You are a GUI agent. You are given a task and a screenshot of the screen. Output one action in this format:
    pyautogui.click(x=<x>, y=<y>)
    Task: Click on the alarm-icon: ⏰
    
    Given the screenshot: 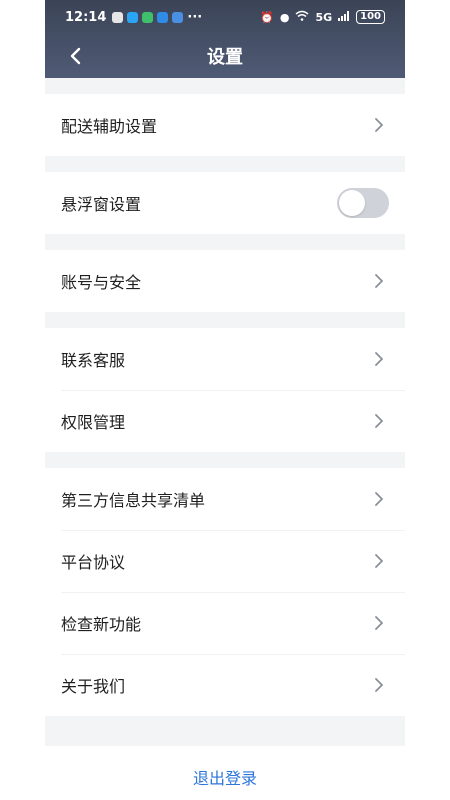 What is the action you would take?
    pyautogui.click(x=267, y=17)
    